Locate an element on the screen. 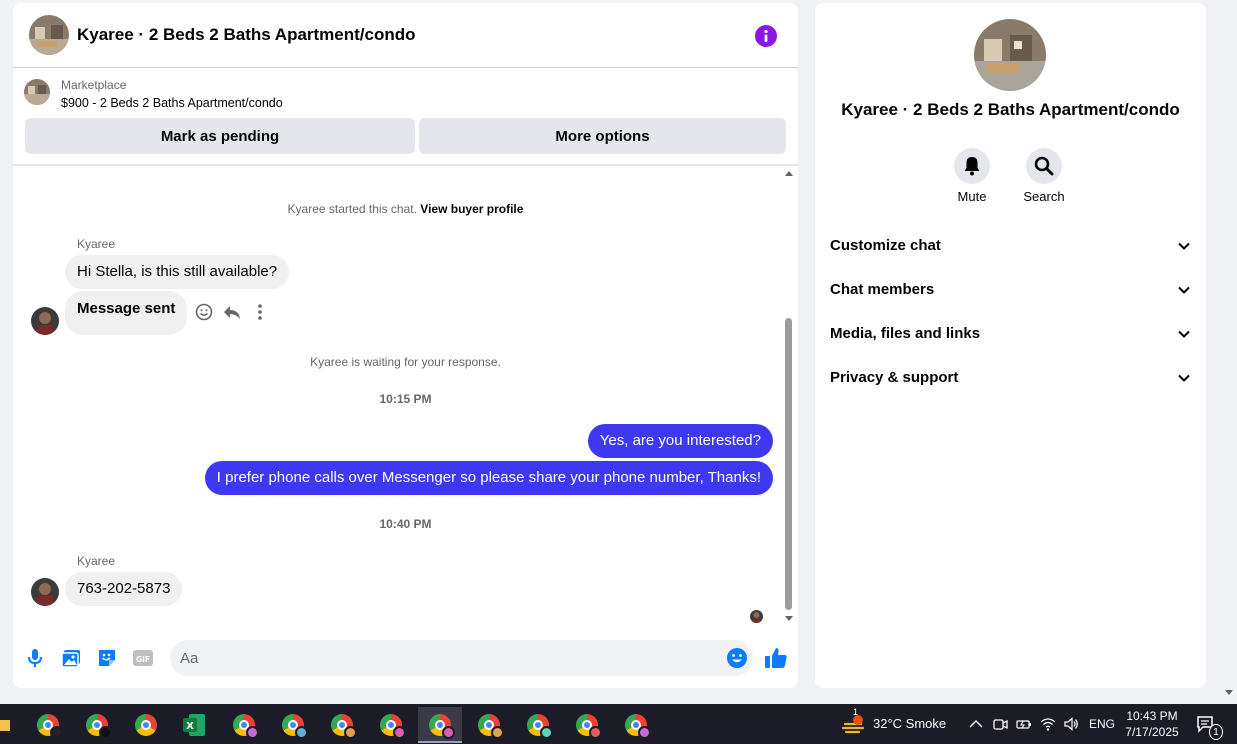 The image size is (1237, 744). emoji-icon is located at coordinates (737, 658).